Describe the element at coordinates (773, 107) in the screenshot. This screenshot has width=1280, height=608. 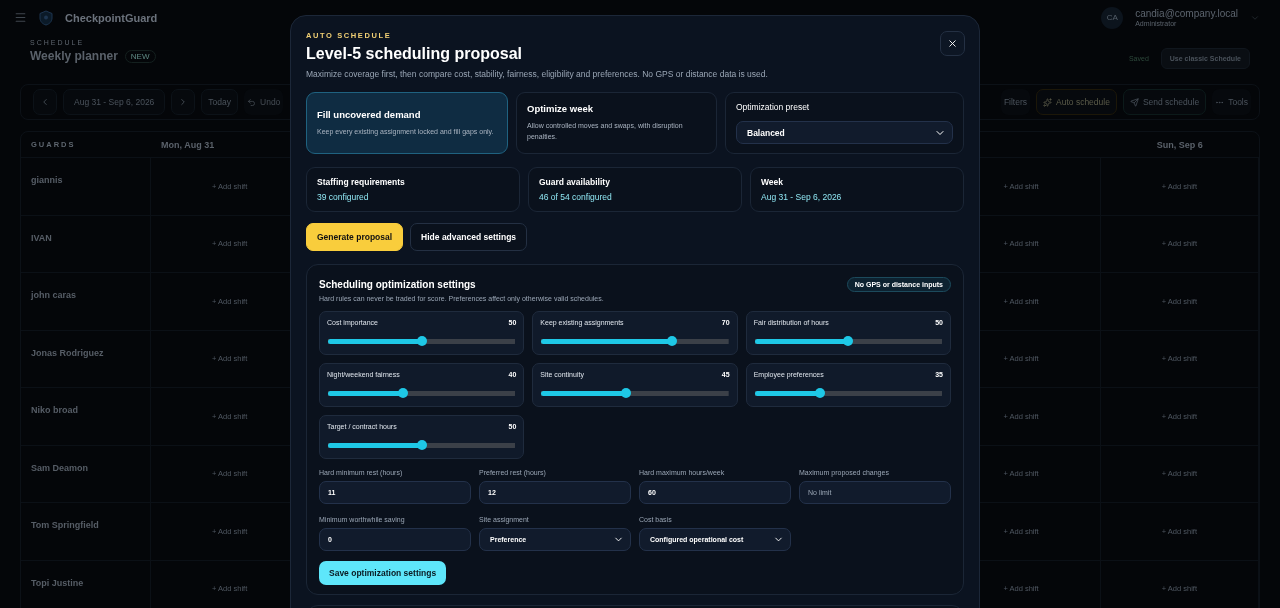
I see `preset-label: Optimization preset` at that location.